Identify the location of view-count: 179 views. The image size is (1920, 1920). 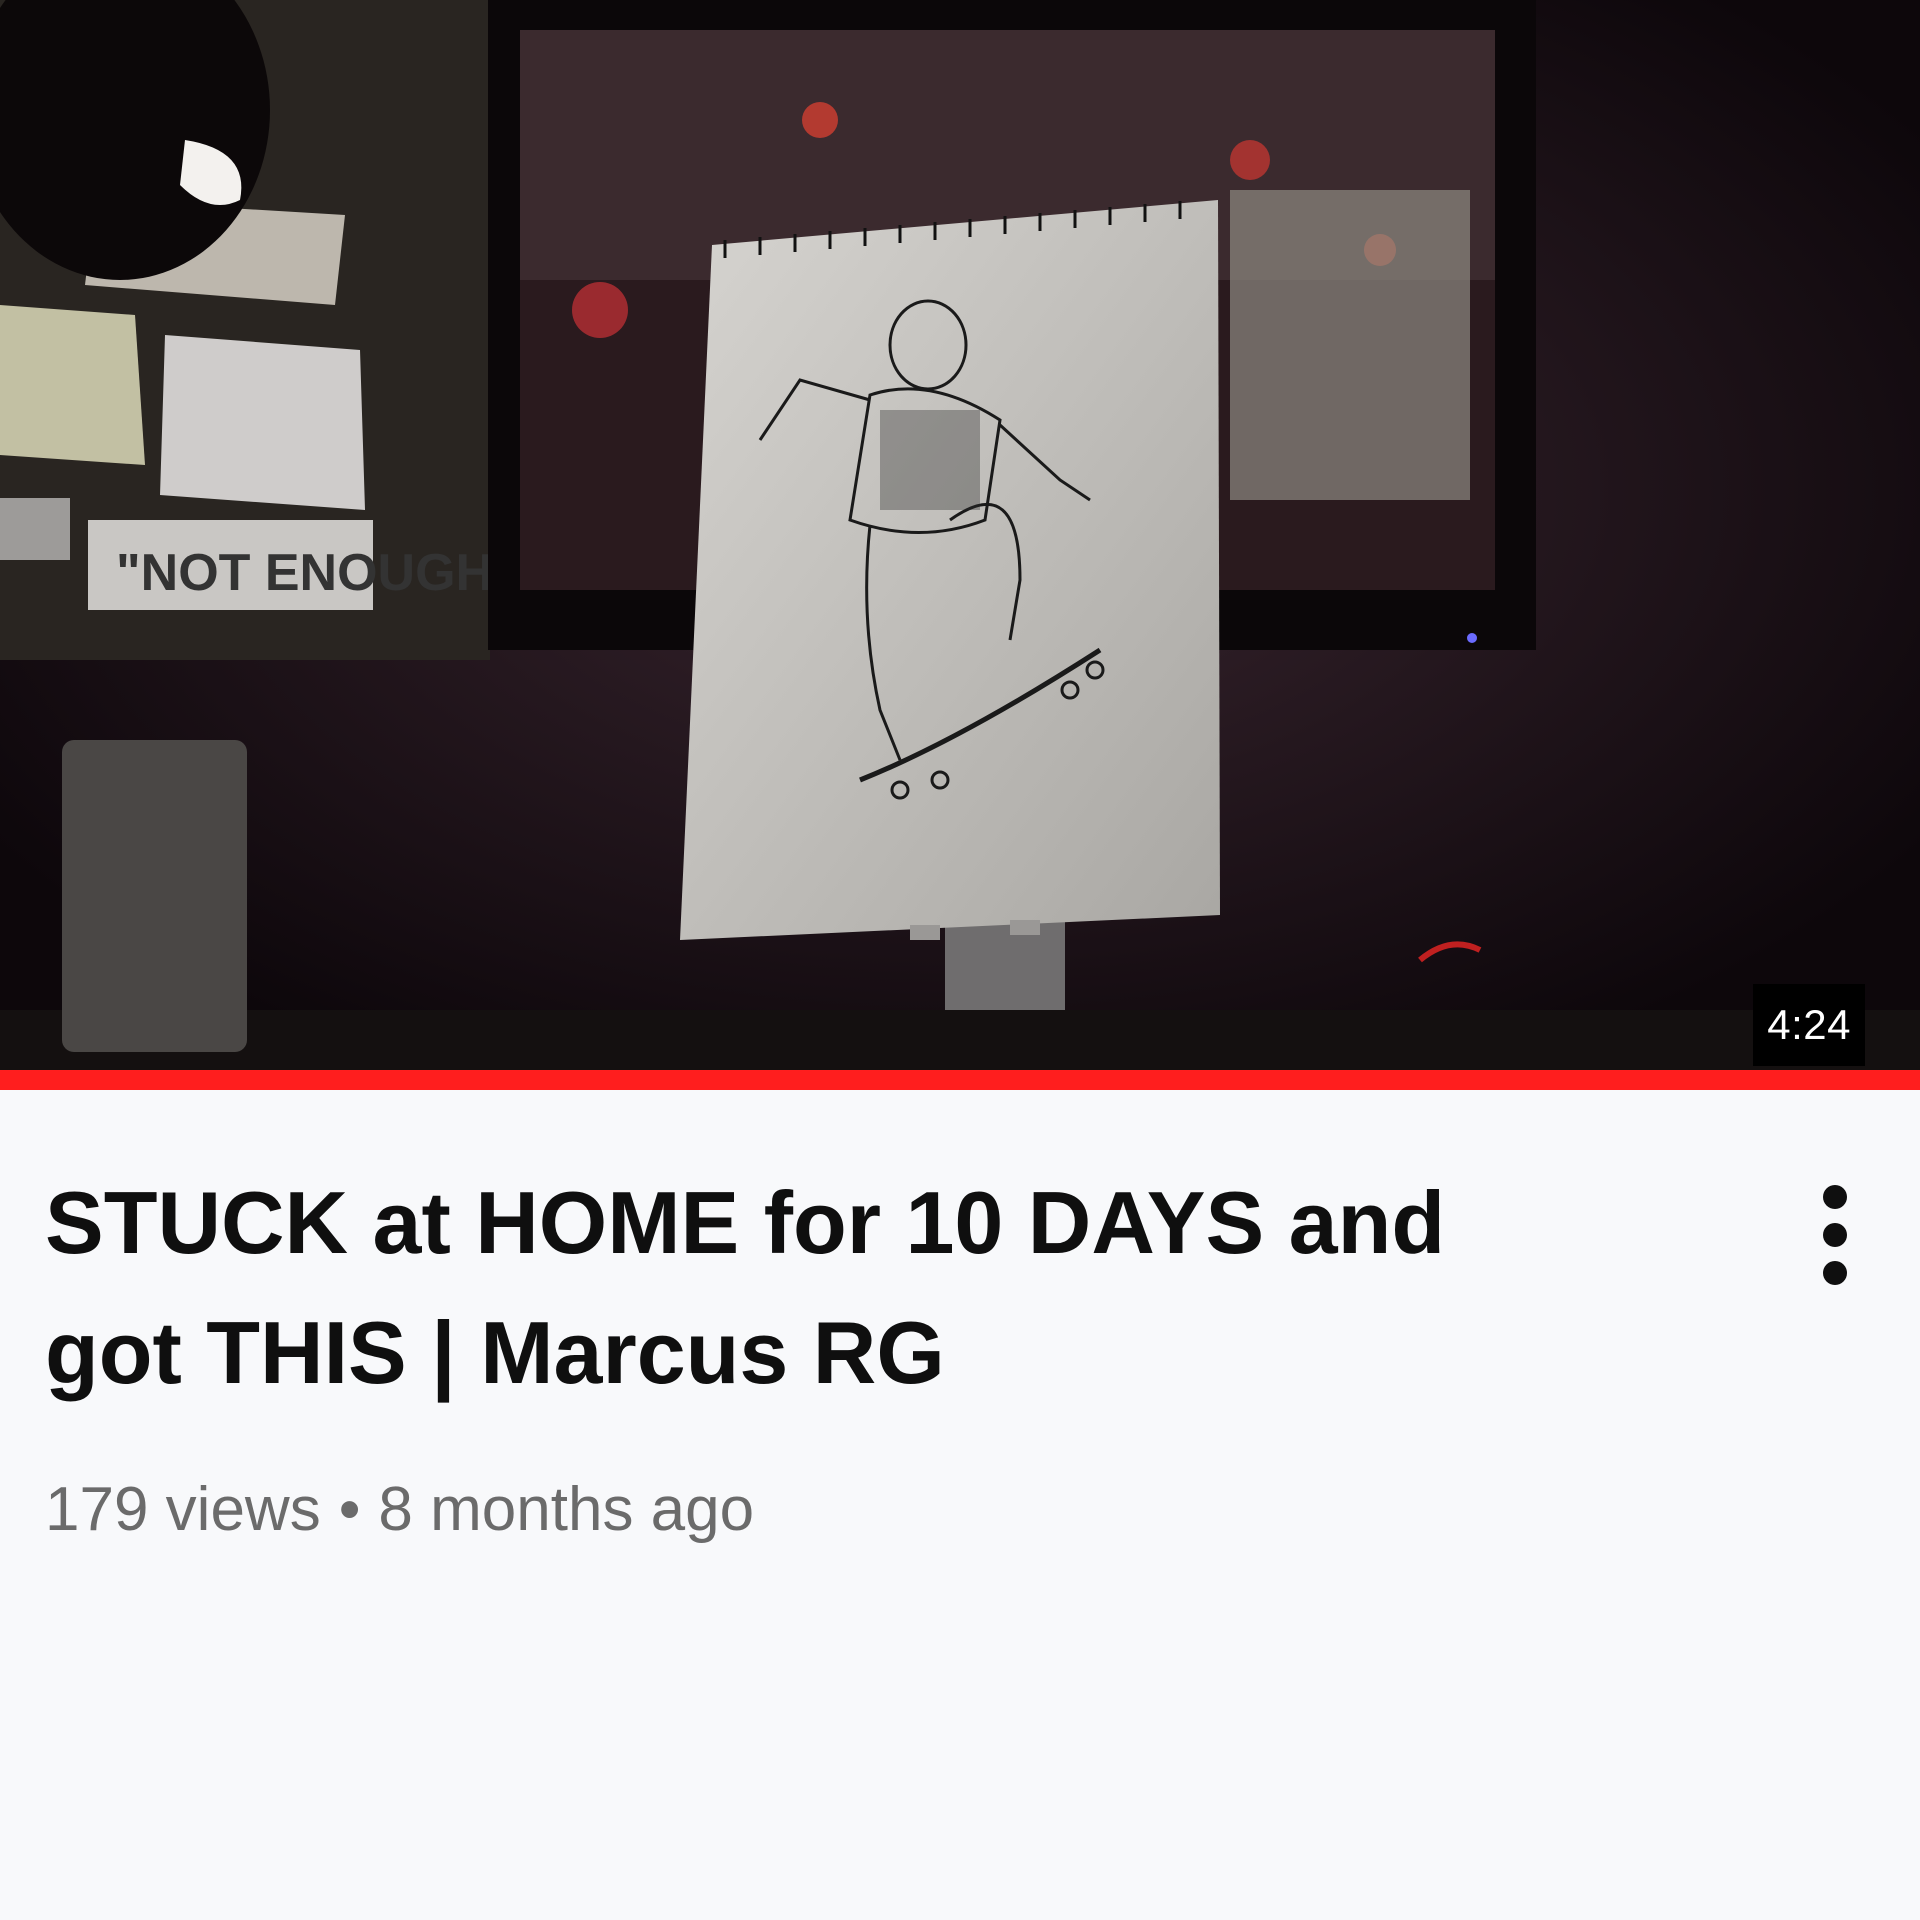
(183, 1509).